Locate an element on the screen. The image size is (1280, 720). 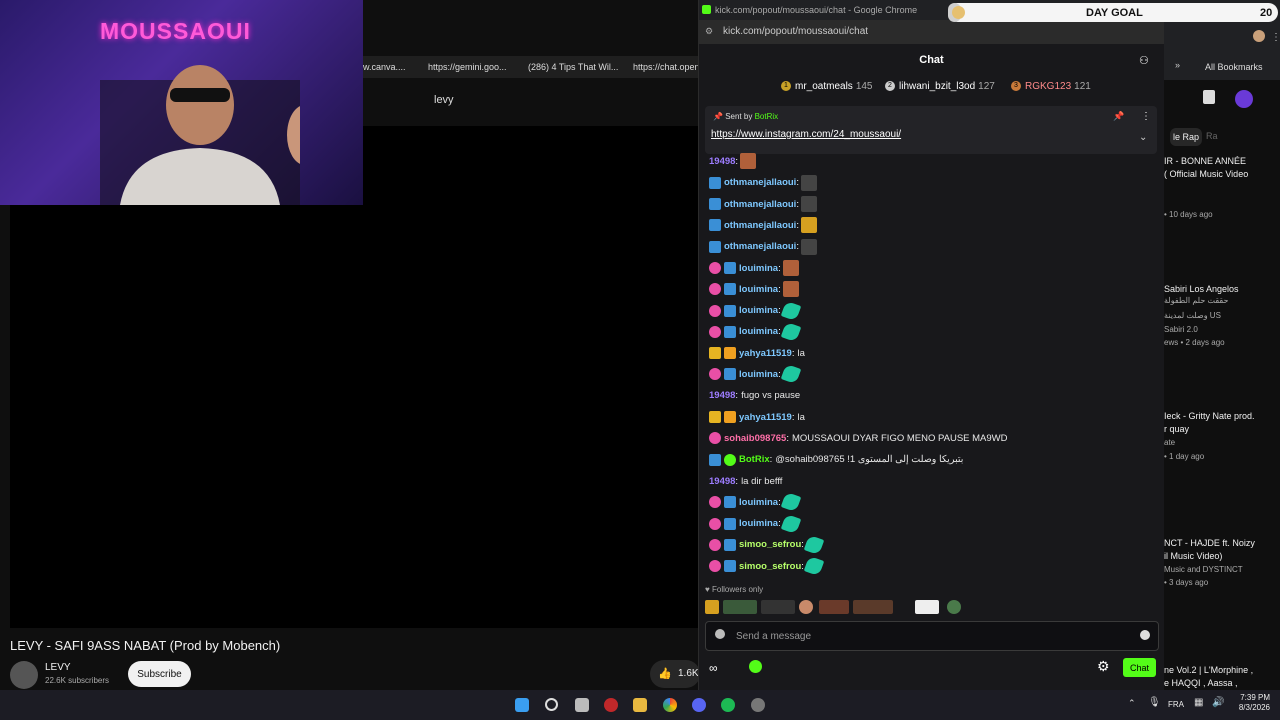
rec-title: ne Vol.2 | L'Morphine , is located at coordinates (1208, 670).